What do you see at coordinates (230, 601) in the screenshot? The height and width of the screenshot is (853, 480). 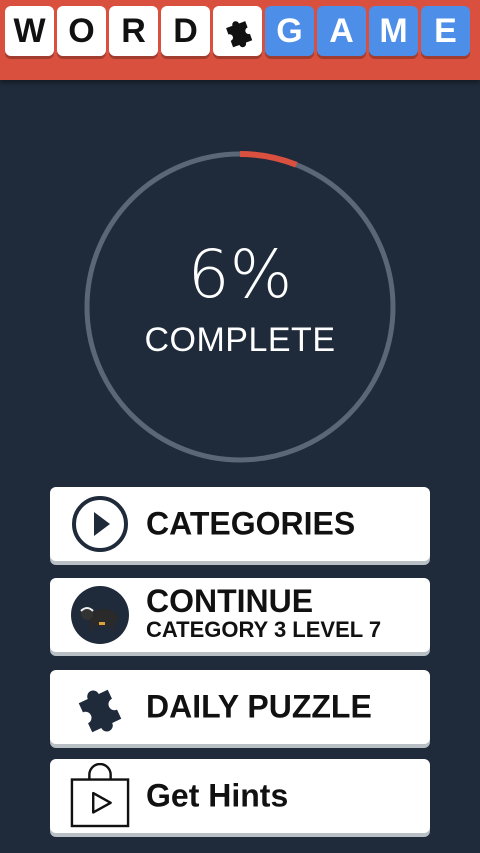 I see `continue-label: CONTINUE` at bounding box center [230, 601].